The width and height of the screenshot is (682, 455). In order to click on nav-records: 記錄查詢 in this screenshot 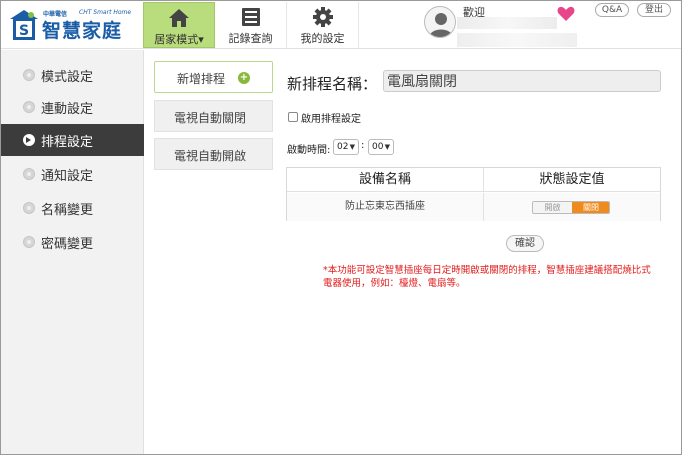, I will do `click(251, 25)`.